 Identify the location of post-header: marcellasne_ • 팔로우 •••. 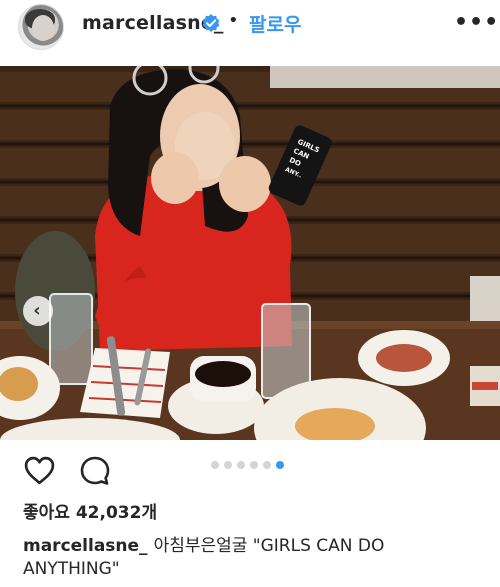
(250, 31).